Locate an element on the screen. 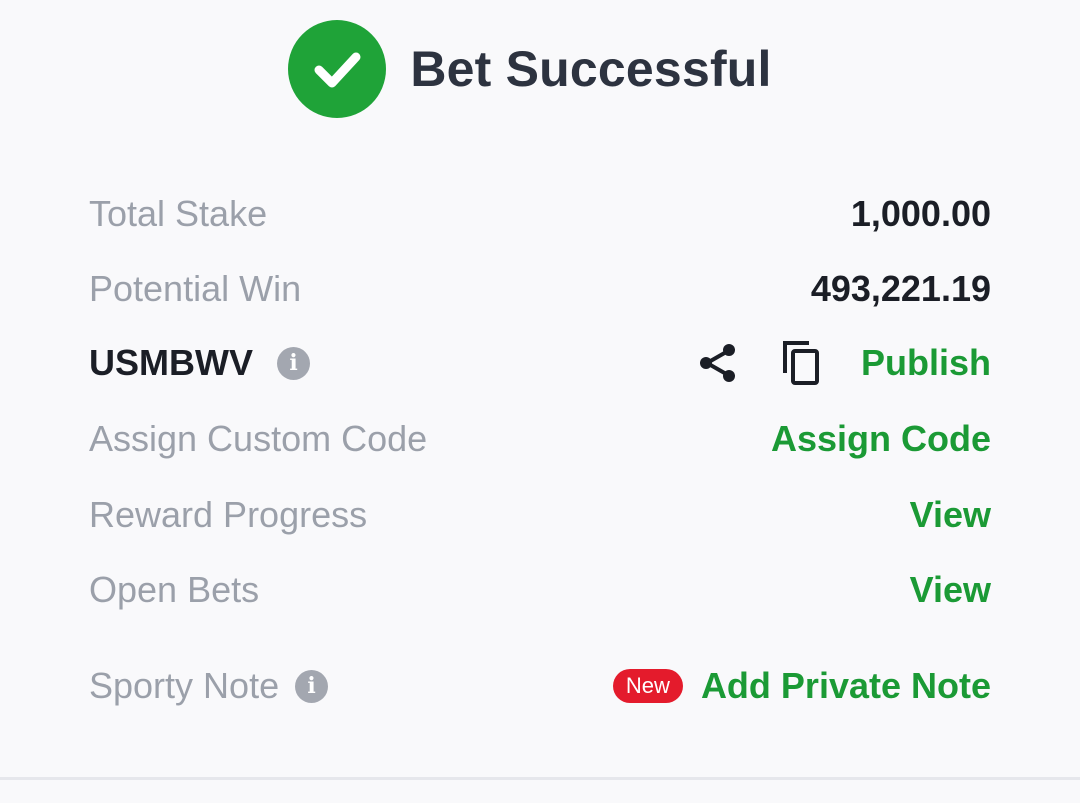 The height and width of the screenshot is (803, 1080). divider is located at coordinates (540, 778).